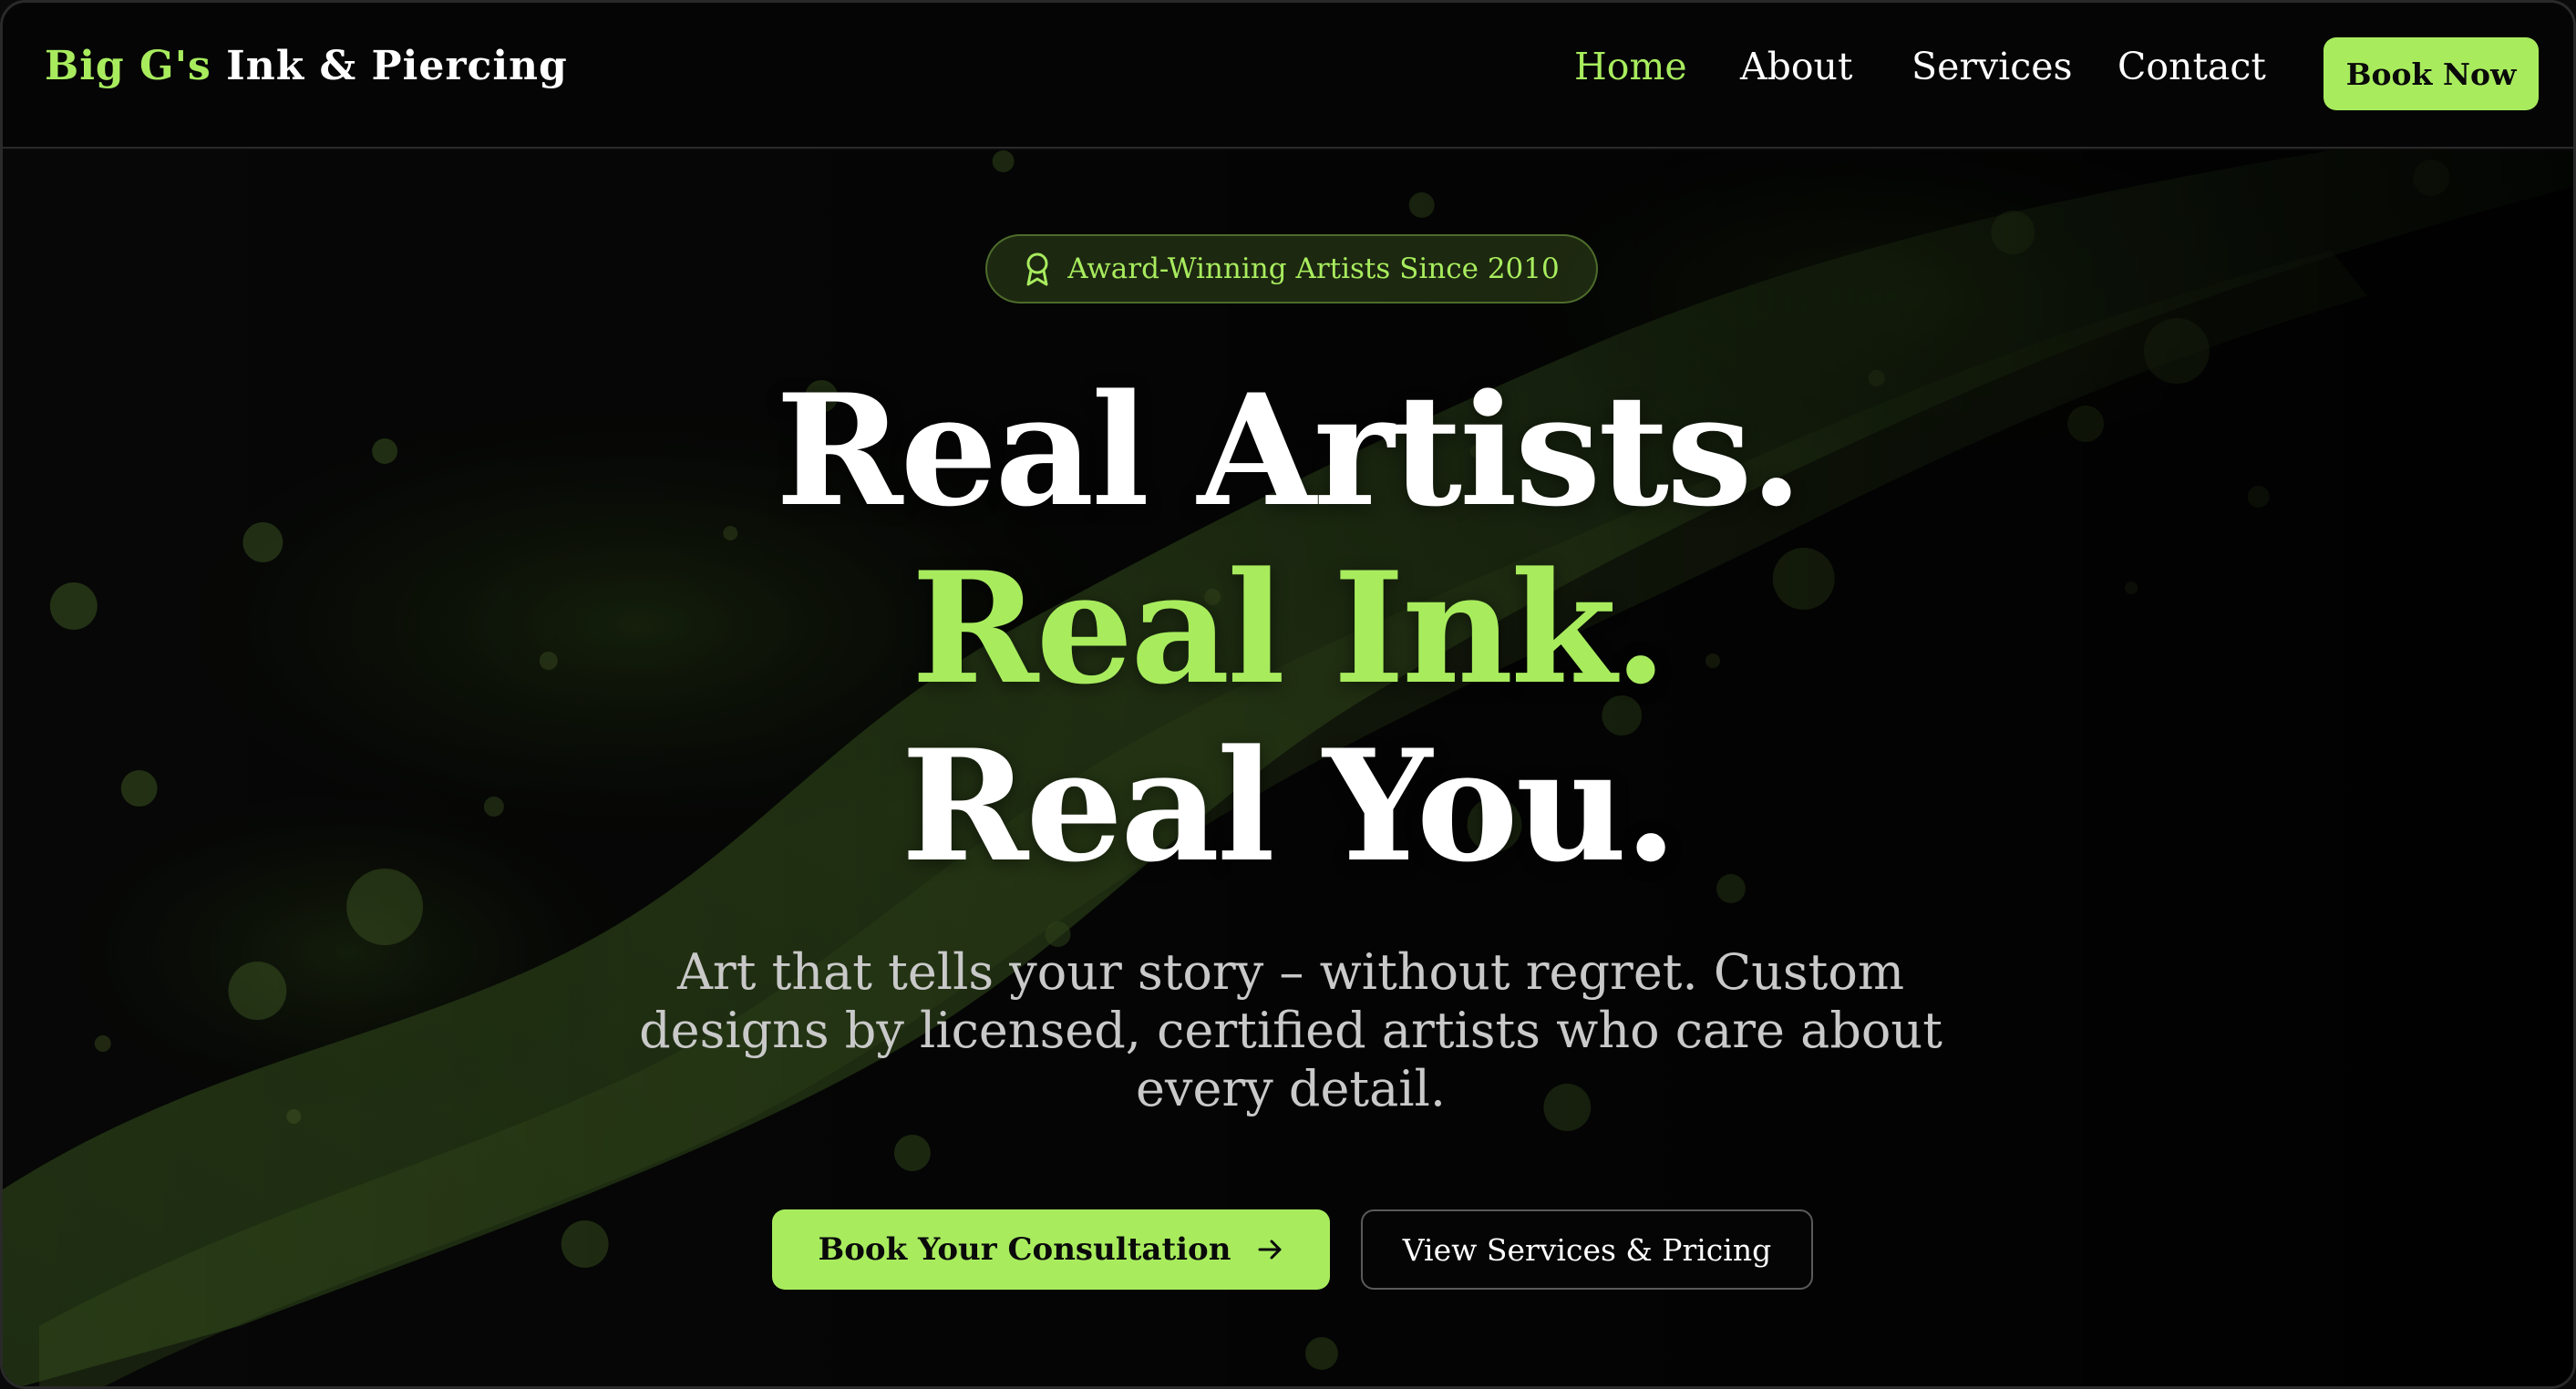 The height and width of the screenshot is (1389, 2576). I want to click on headline-line-2: Real Ink., so click(1289, 628).